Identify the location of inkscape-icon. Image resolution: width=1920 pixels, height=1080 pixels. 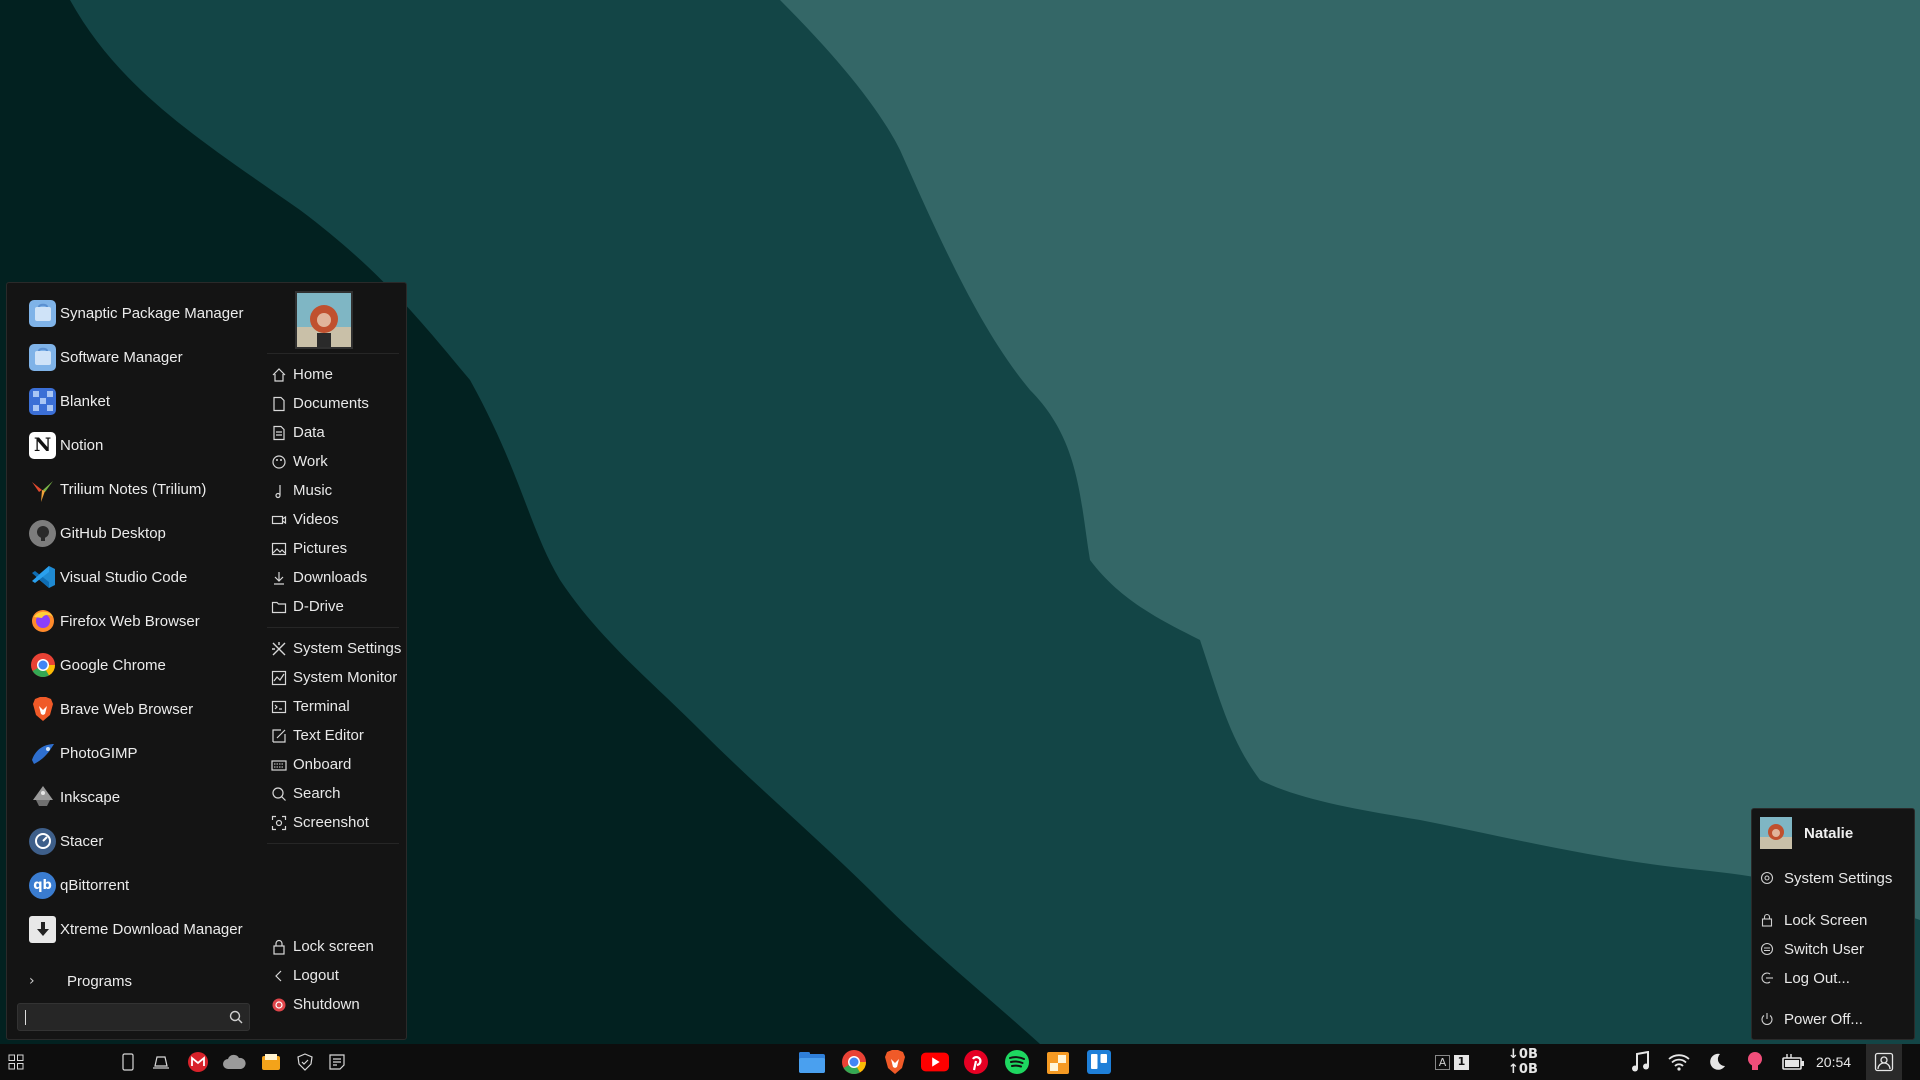
(42, 797).